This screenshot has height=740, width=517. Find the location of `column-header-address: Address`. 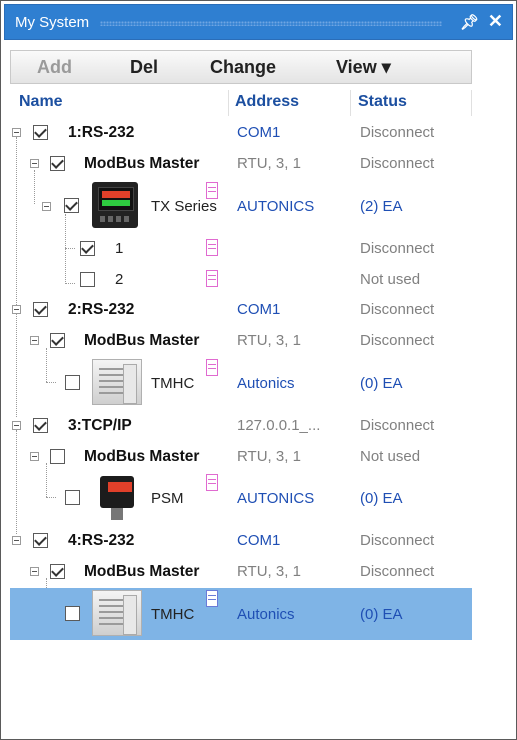

column-header-address: Address is located at coordinates (267, 102).